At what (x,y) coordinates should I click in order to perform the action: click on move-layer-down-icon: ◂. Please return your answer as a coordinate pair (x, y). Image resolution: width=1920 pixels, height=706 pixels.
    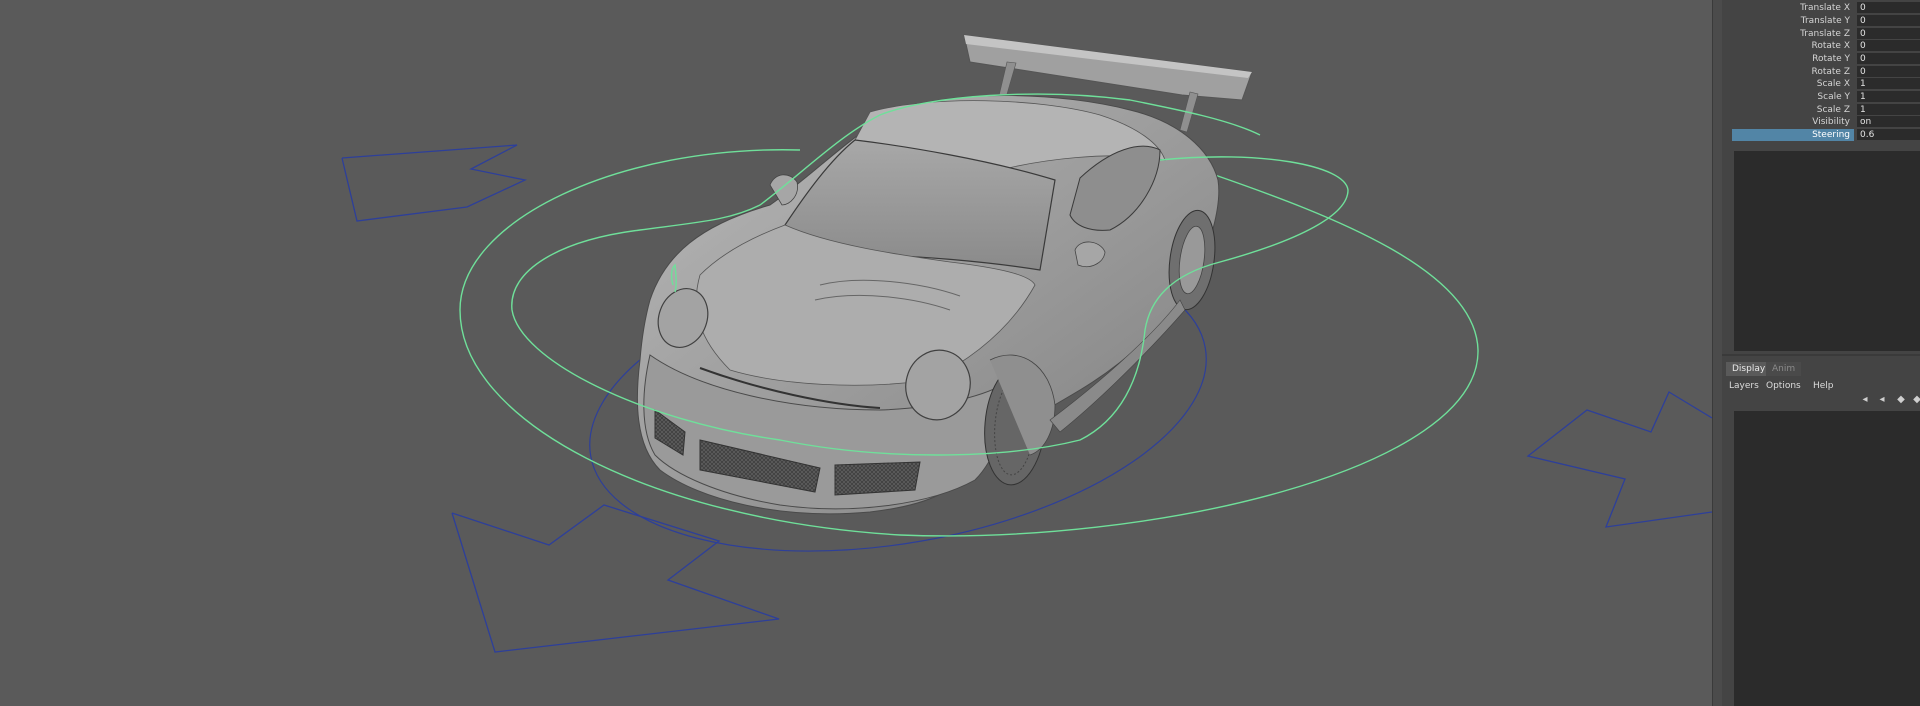
    Looking at the image, I should click on (1882, 400).